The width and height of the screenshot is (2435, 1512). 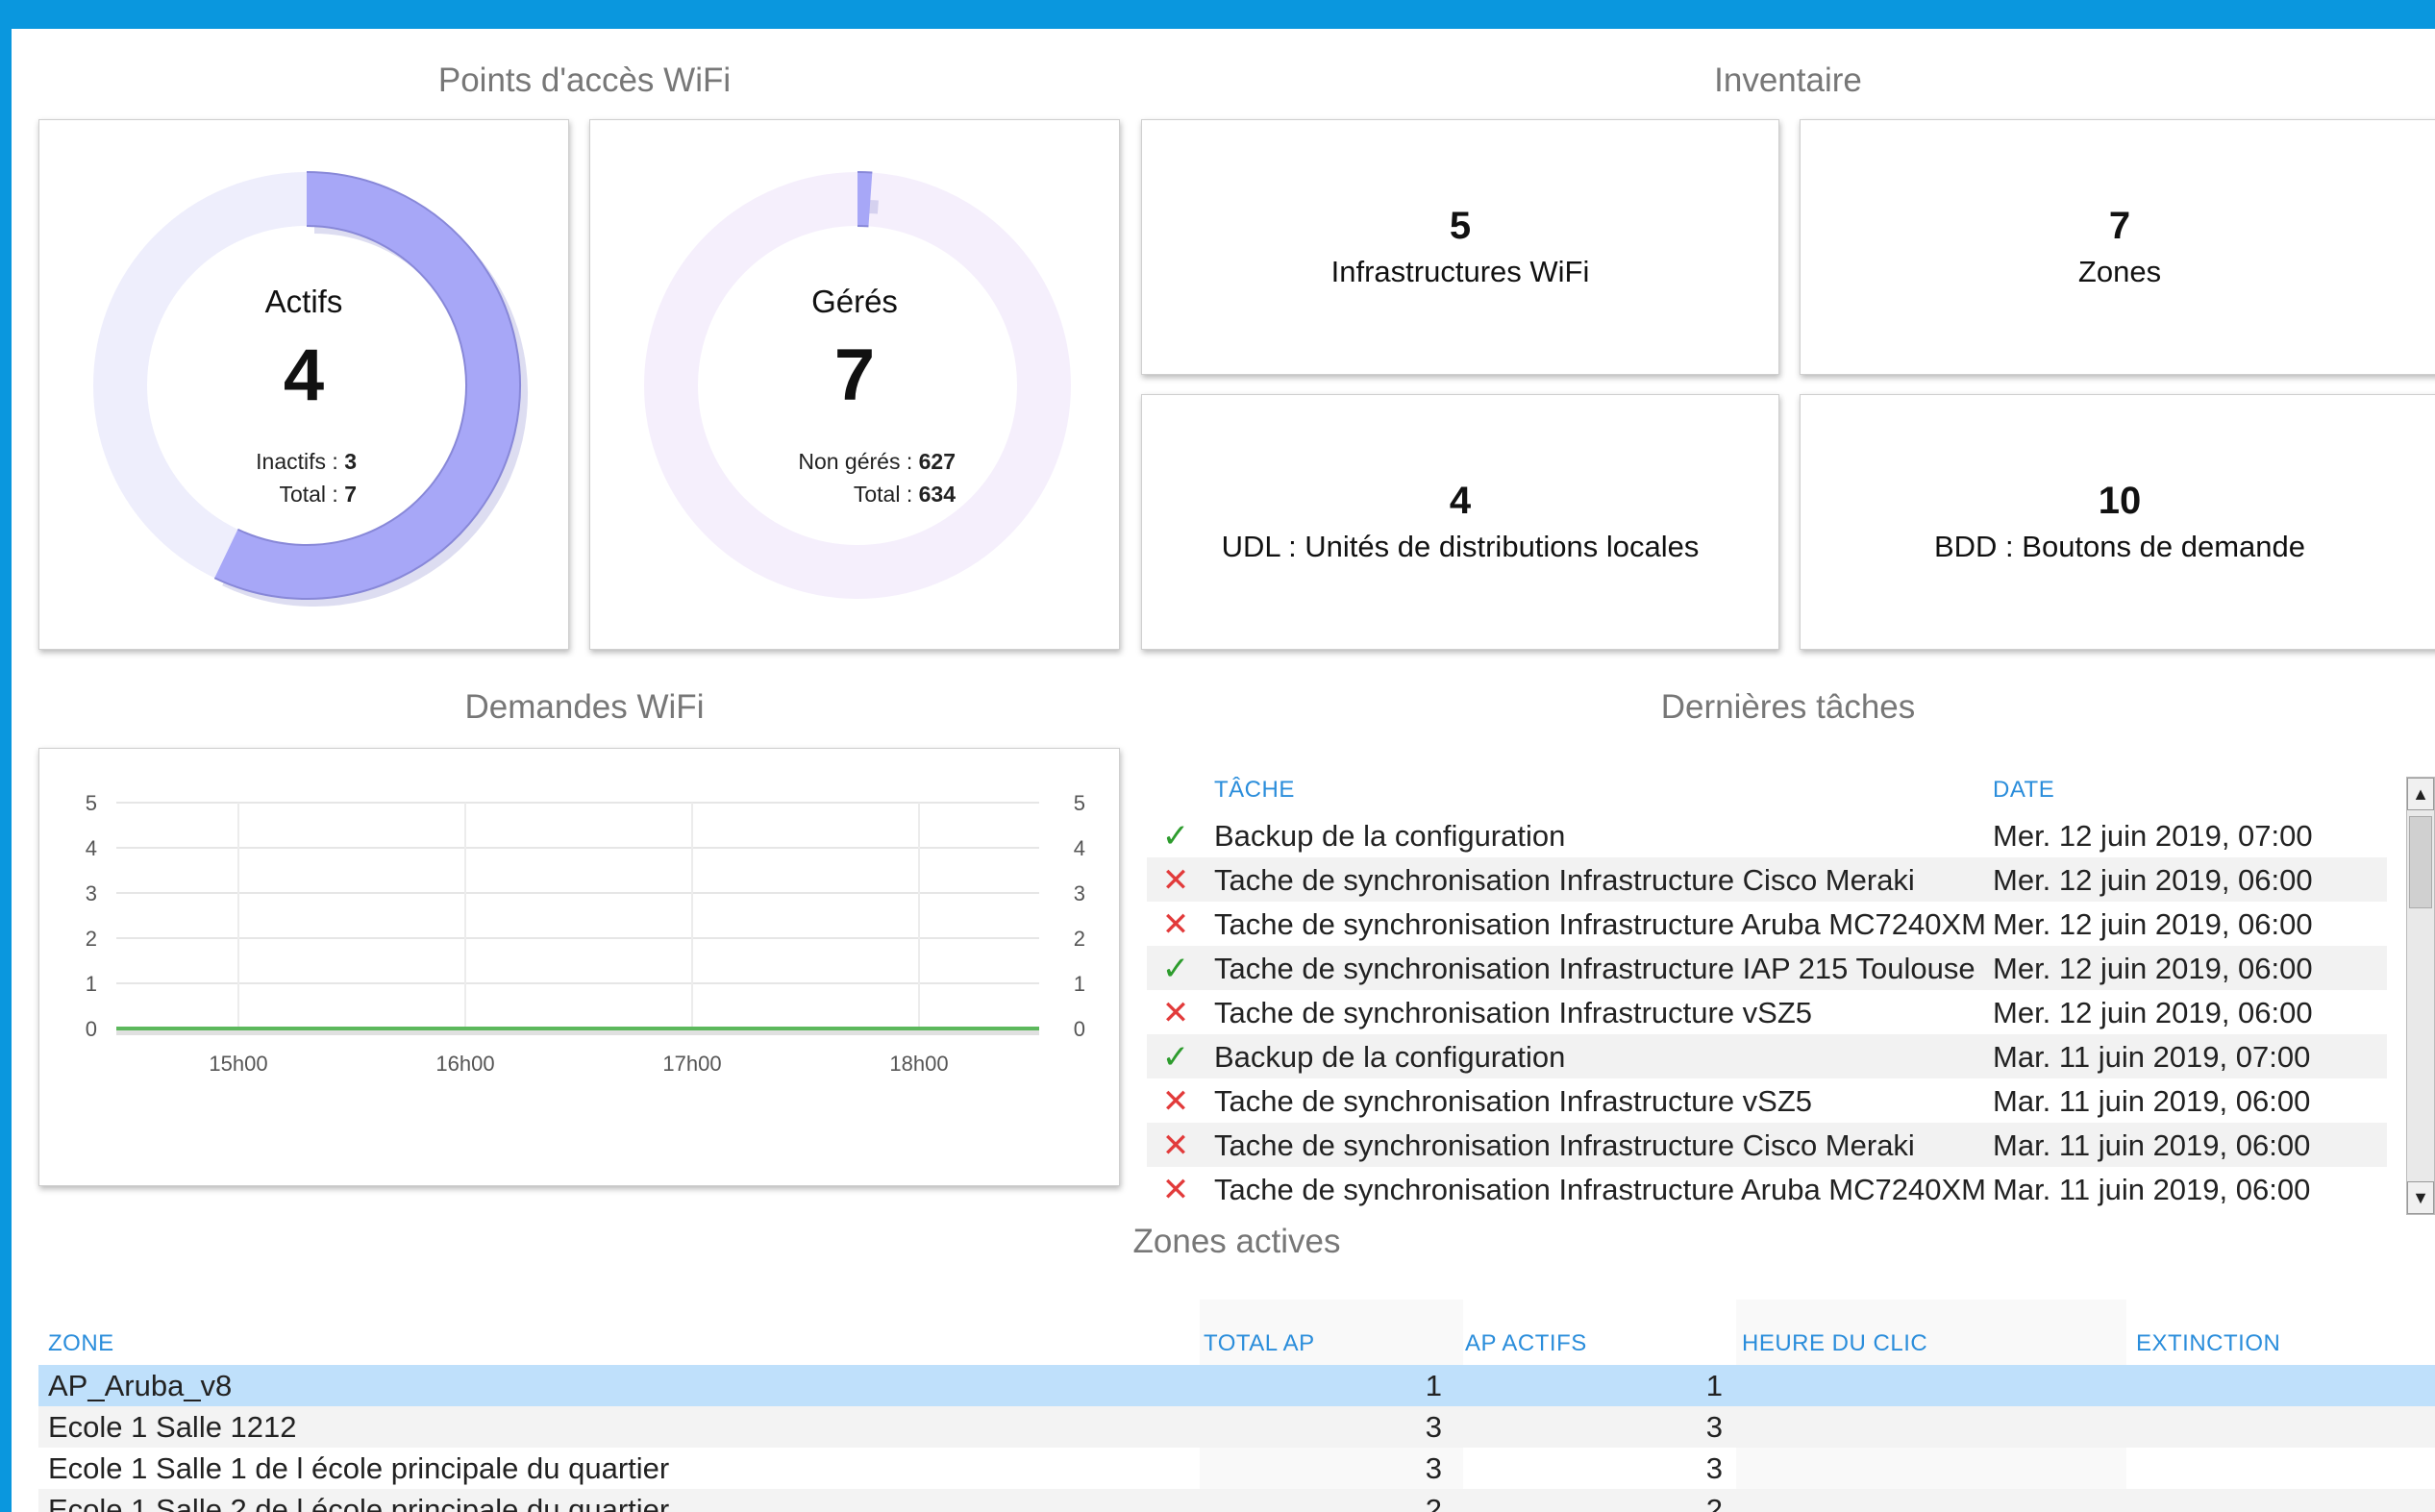 I want to click on donut-value: 4, so click(x=304, y=375).